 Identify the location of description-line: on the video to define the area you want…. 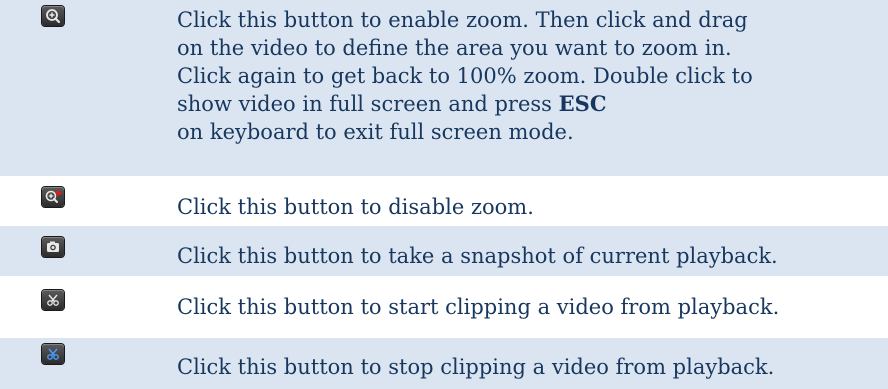
(454, 48).